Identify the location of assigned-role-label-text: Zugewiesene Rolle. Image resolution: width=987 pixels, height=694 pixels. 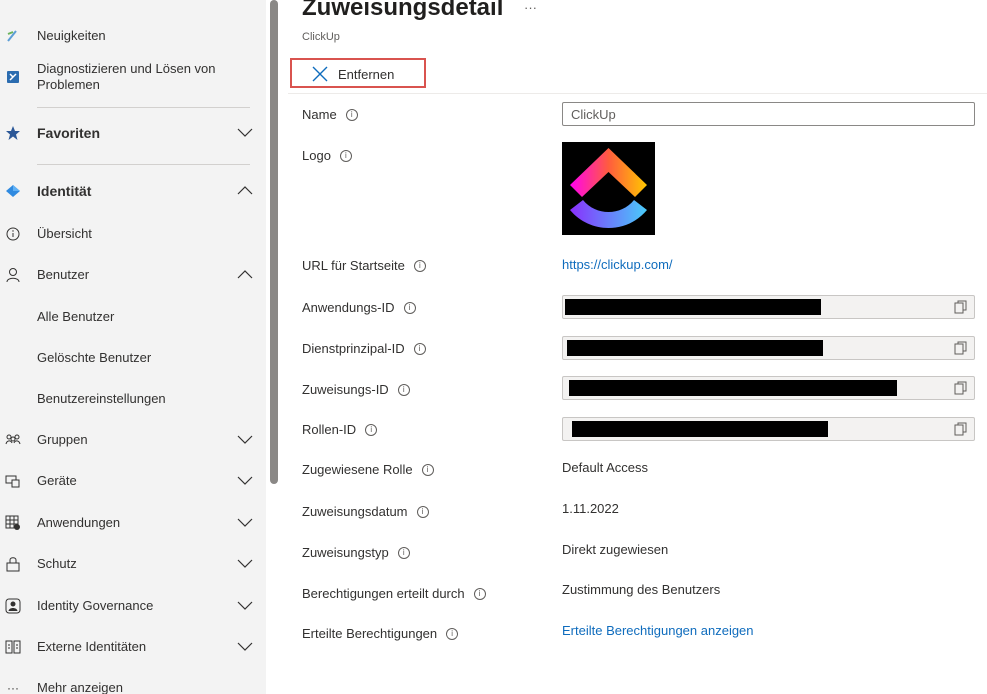
(357, 469).